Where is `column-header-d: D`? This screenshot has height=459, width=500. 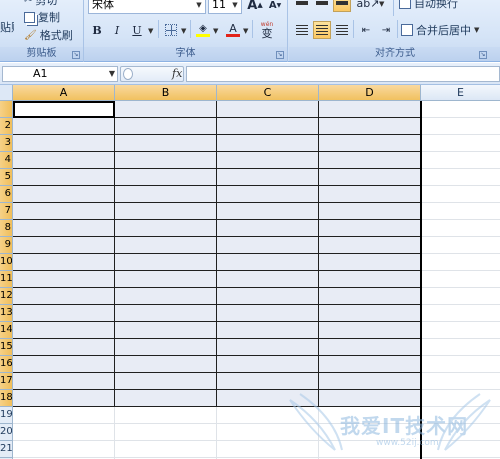
column-header-d: D is located at coordinates (370, 93).